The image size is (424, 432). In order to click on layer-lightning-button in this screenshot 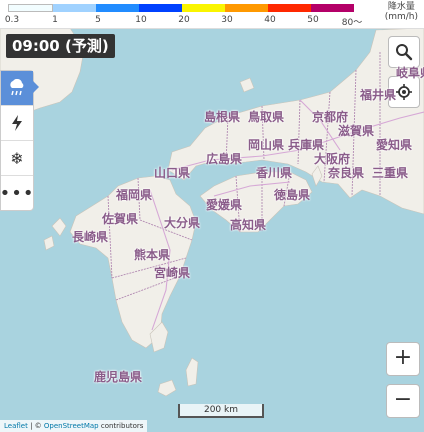, I will do `click(17, 123)`.